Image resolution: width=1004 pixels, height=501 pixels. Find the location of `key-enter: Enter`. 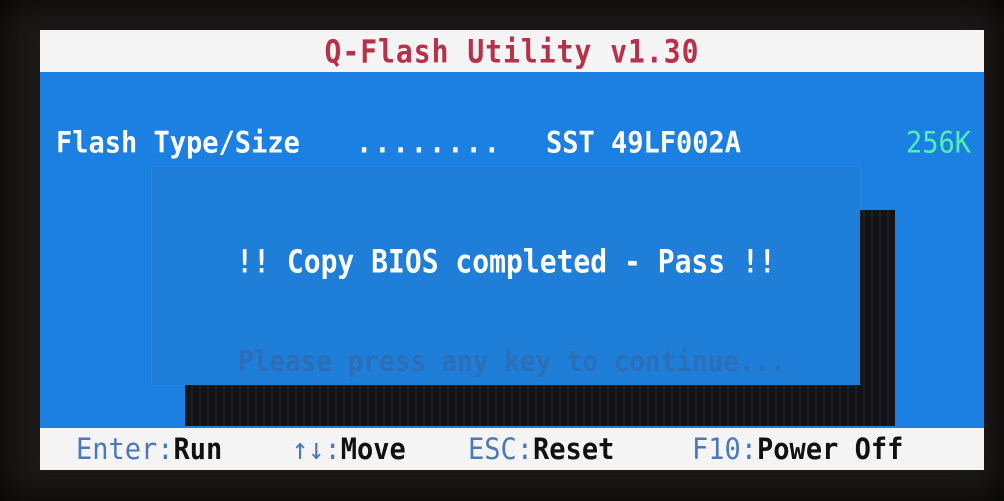

key-enter: Enter is located at coordinates (117, 449).